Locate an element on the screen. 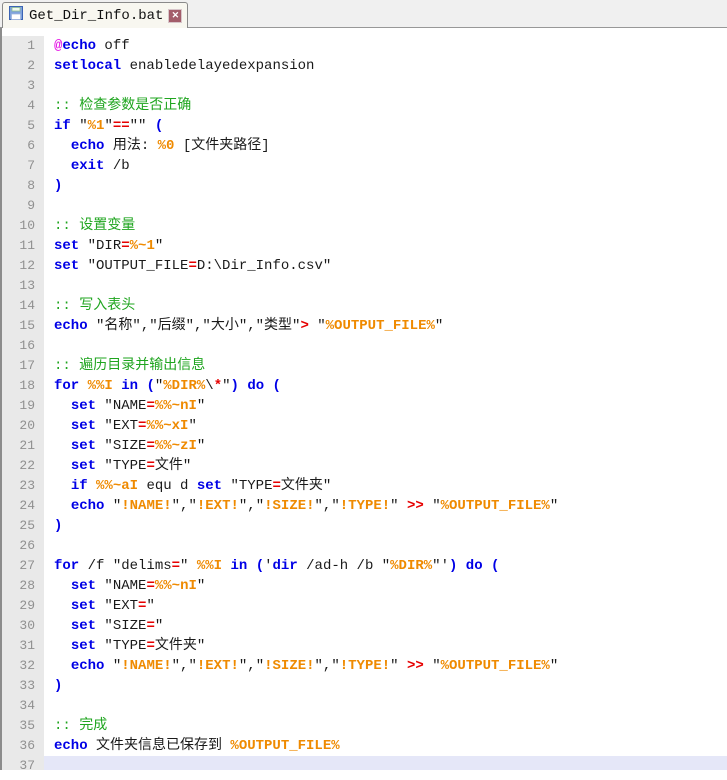 The height and width of the screenshot is (780, 727). code-line: 29 set "EXT=" is located at coordinates (364, 606).